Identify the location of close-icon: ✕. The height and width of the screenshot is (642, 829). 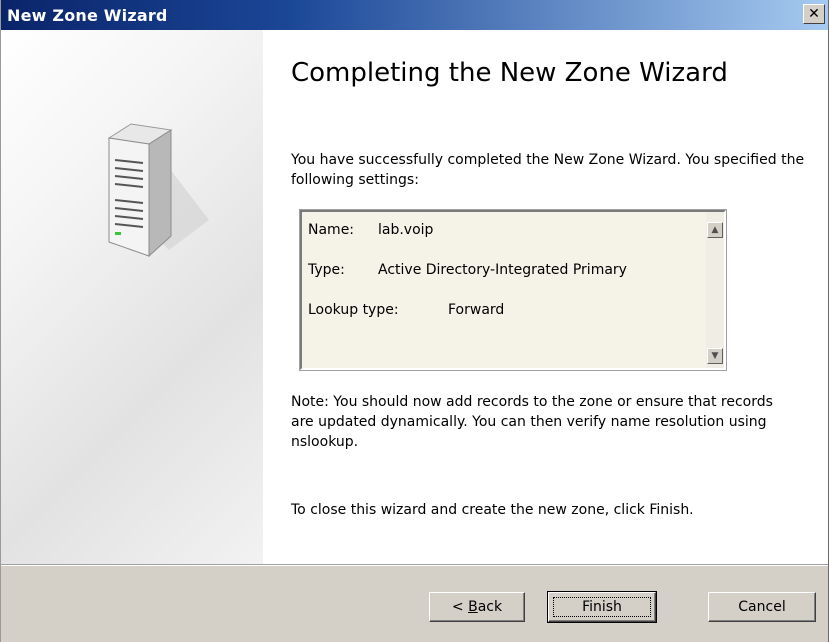
(814, 14).